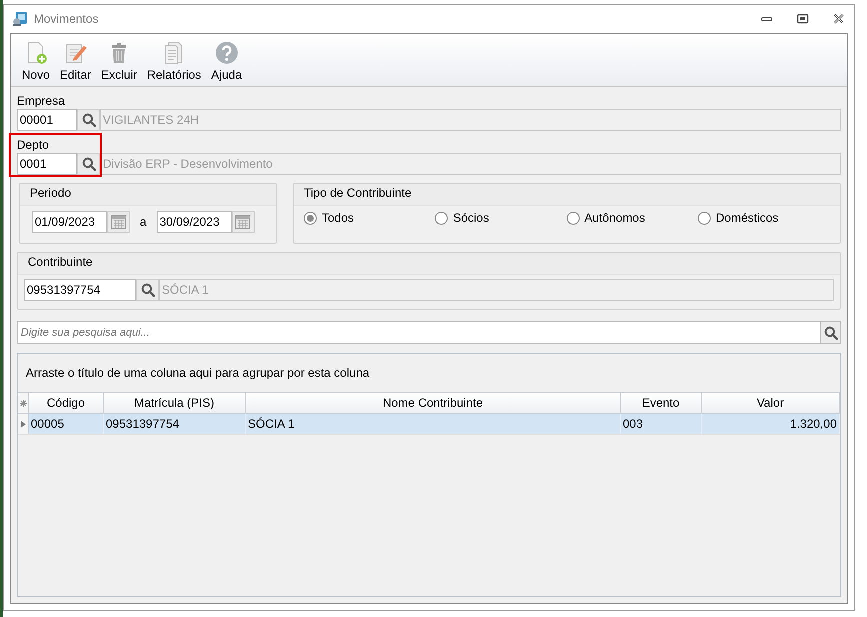  I want to click on table-row: 00005 09531397754 SÓCIA 1 003 1.320,00, so click(429, 424).